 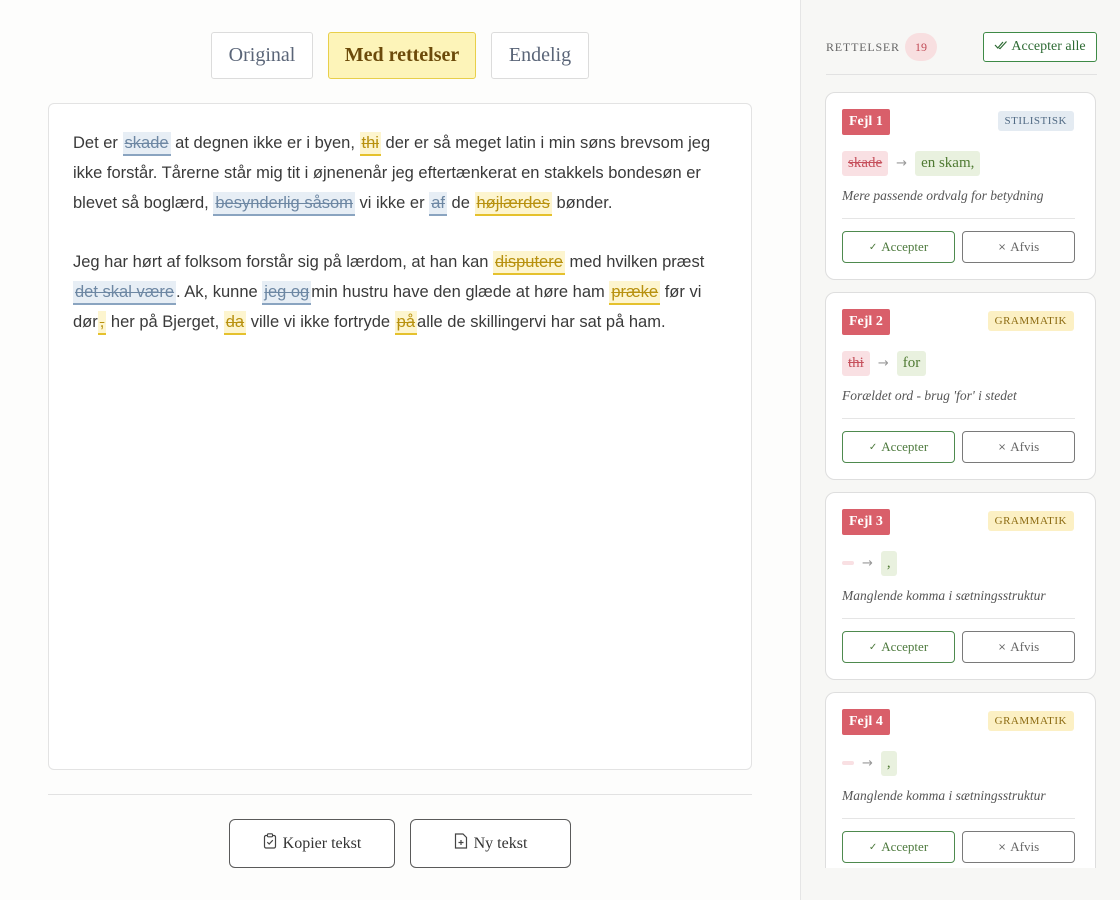 I want to click on text-segment: vi ikke er, so click(x=392, y=203).